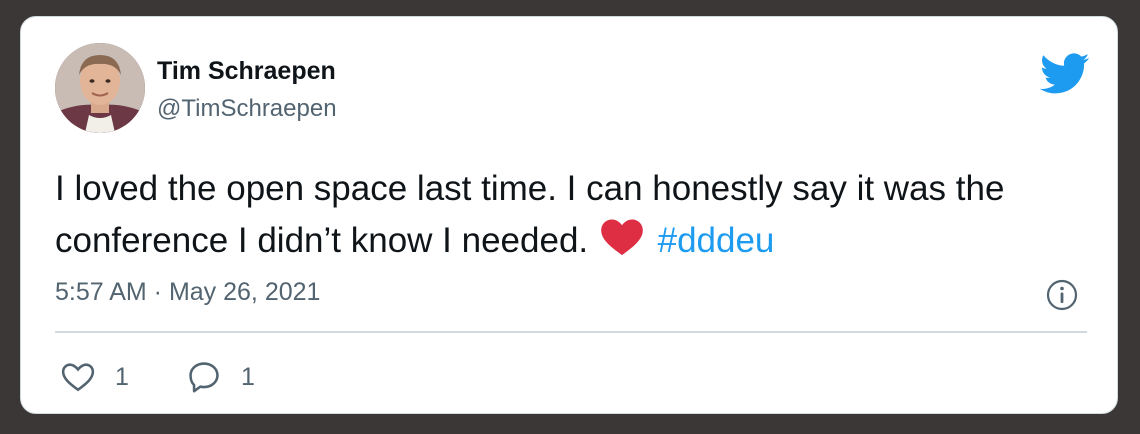  I want to click on speech-bubble-icon, so click(204, 377).